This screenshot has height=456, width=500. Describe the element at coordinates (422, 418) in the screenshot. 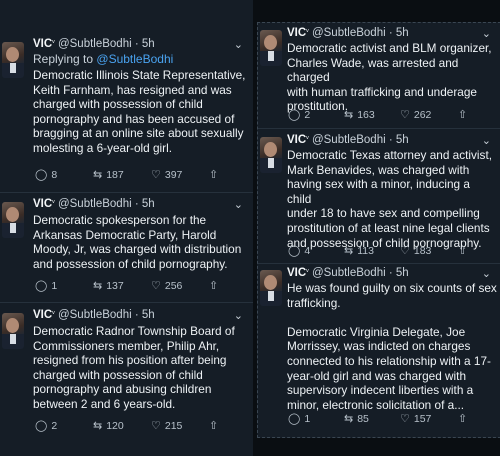

I see `like-count: 157` at that location.